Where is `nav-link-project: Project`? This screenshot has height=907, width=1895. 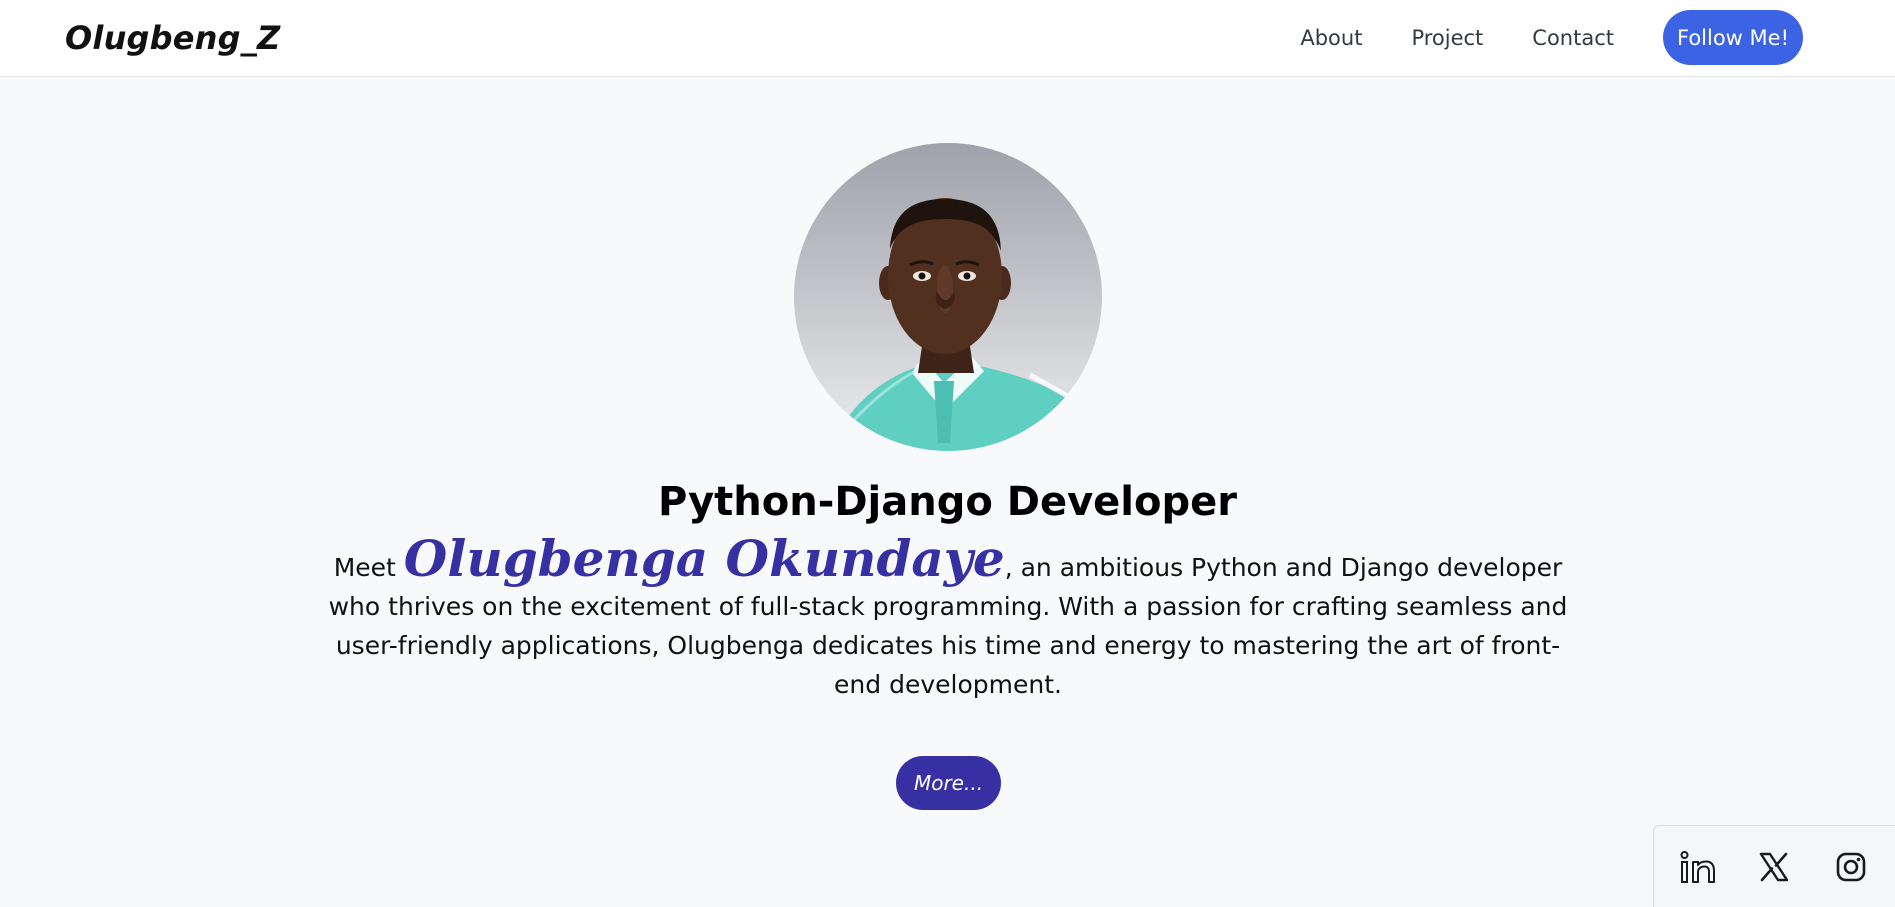
nav-link-project: Project is located at coordinates (1447, 38).